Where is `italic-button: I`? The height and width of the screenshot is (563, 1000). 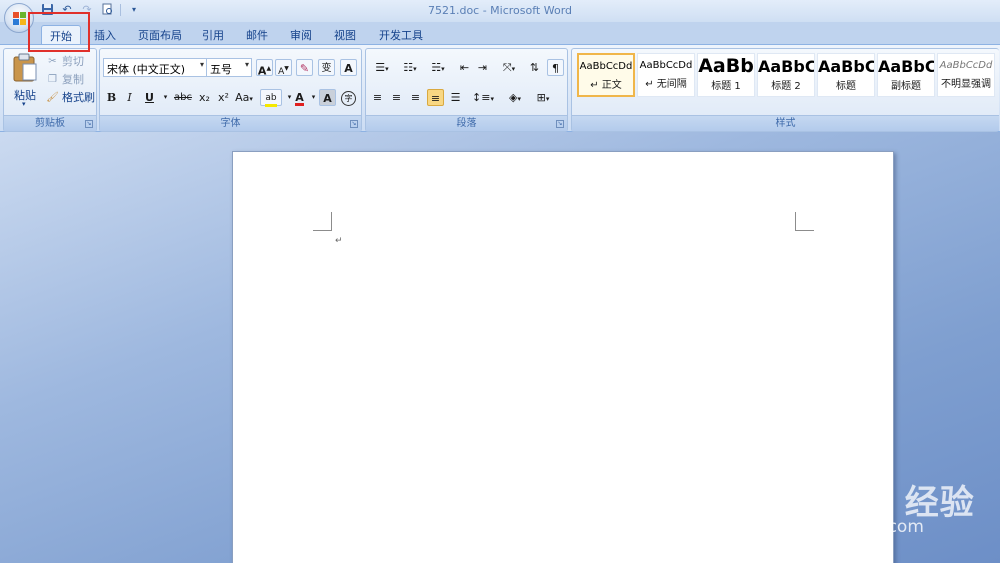 italic-button: I is located at coordinates (129, 97).